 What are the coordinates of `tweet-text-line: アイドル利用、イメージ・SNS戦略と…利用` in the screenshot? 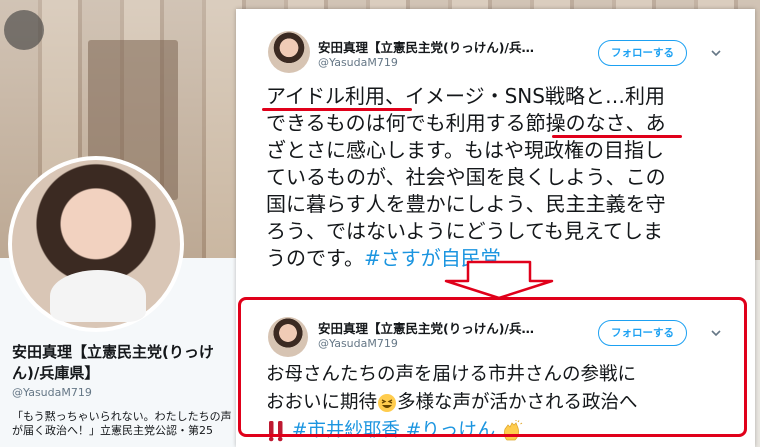 It's located at (465, 96).